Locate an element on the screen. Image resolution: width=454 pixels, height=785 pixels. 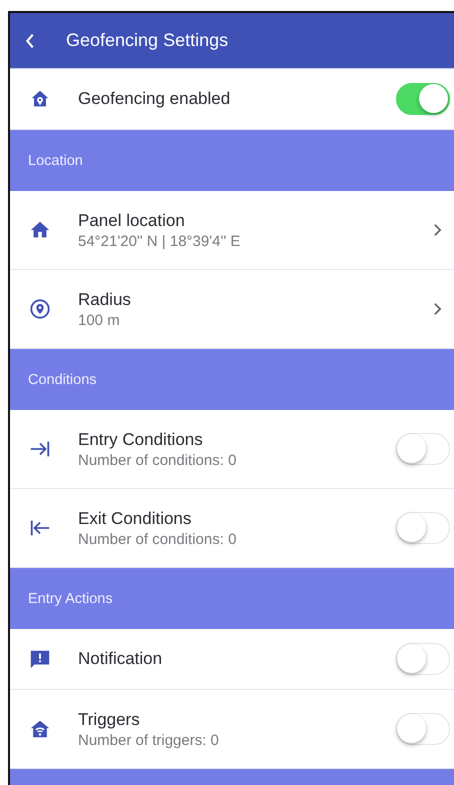
item-label: Triggers is located at coordinates (109, 720).